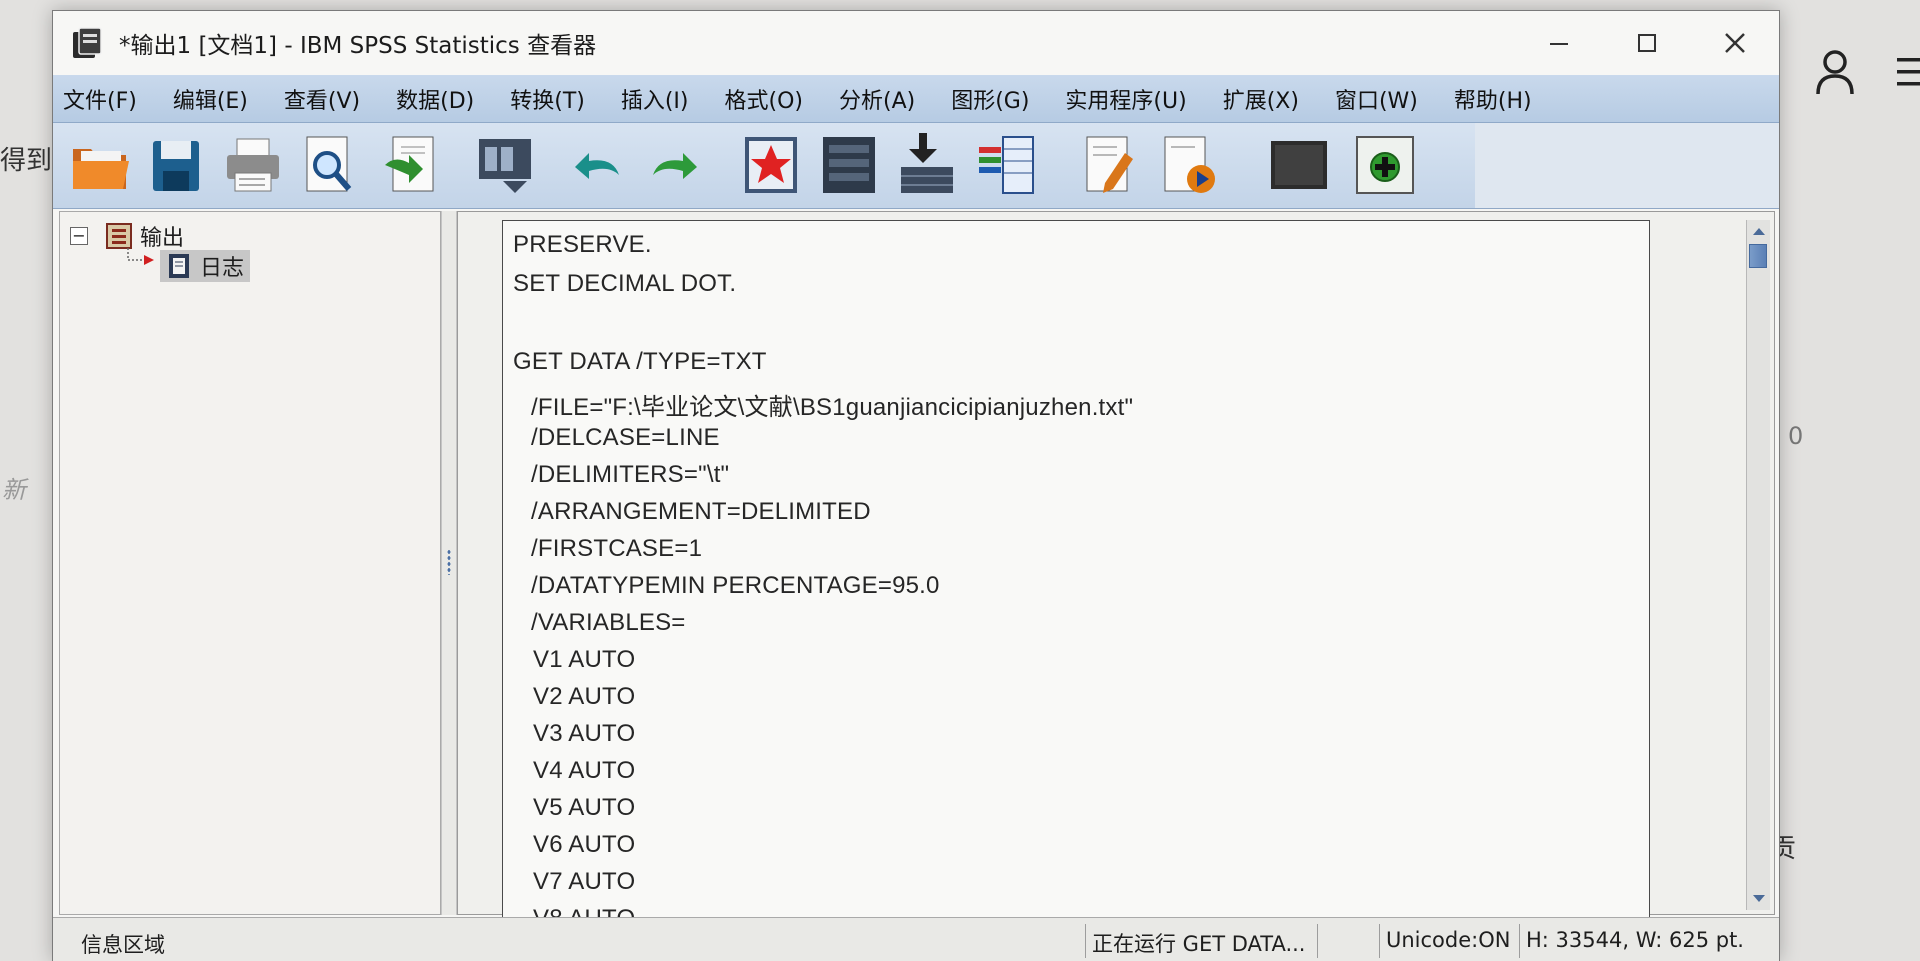  What do you see at coordinates (411, 165) in the screenshot?
I see `export-icon` at bounding box center [411, 165].